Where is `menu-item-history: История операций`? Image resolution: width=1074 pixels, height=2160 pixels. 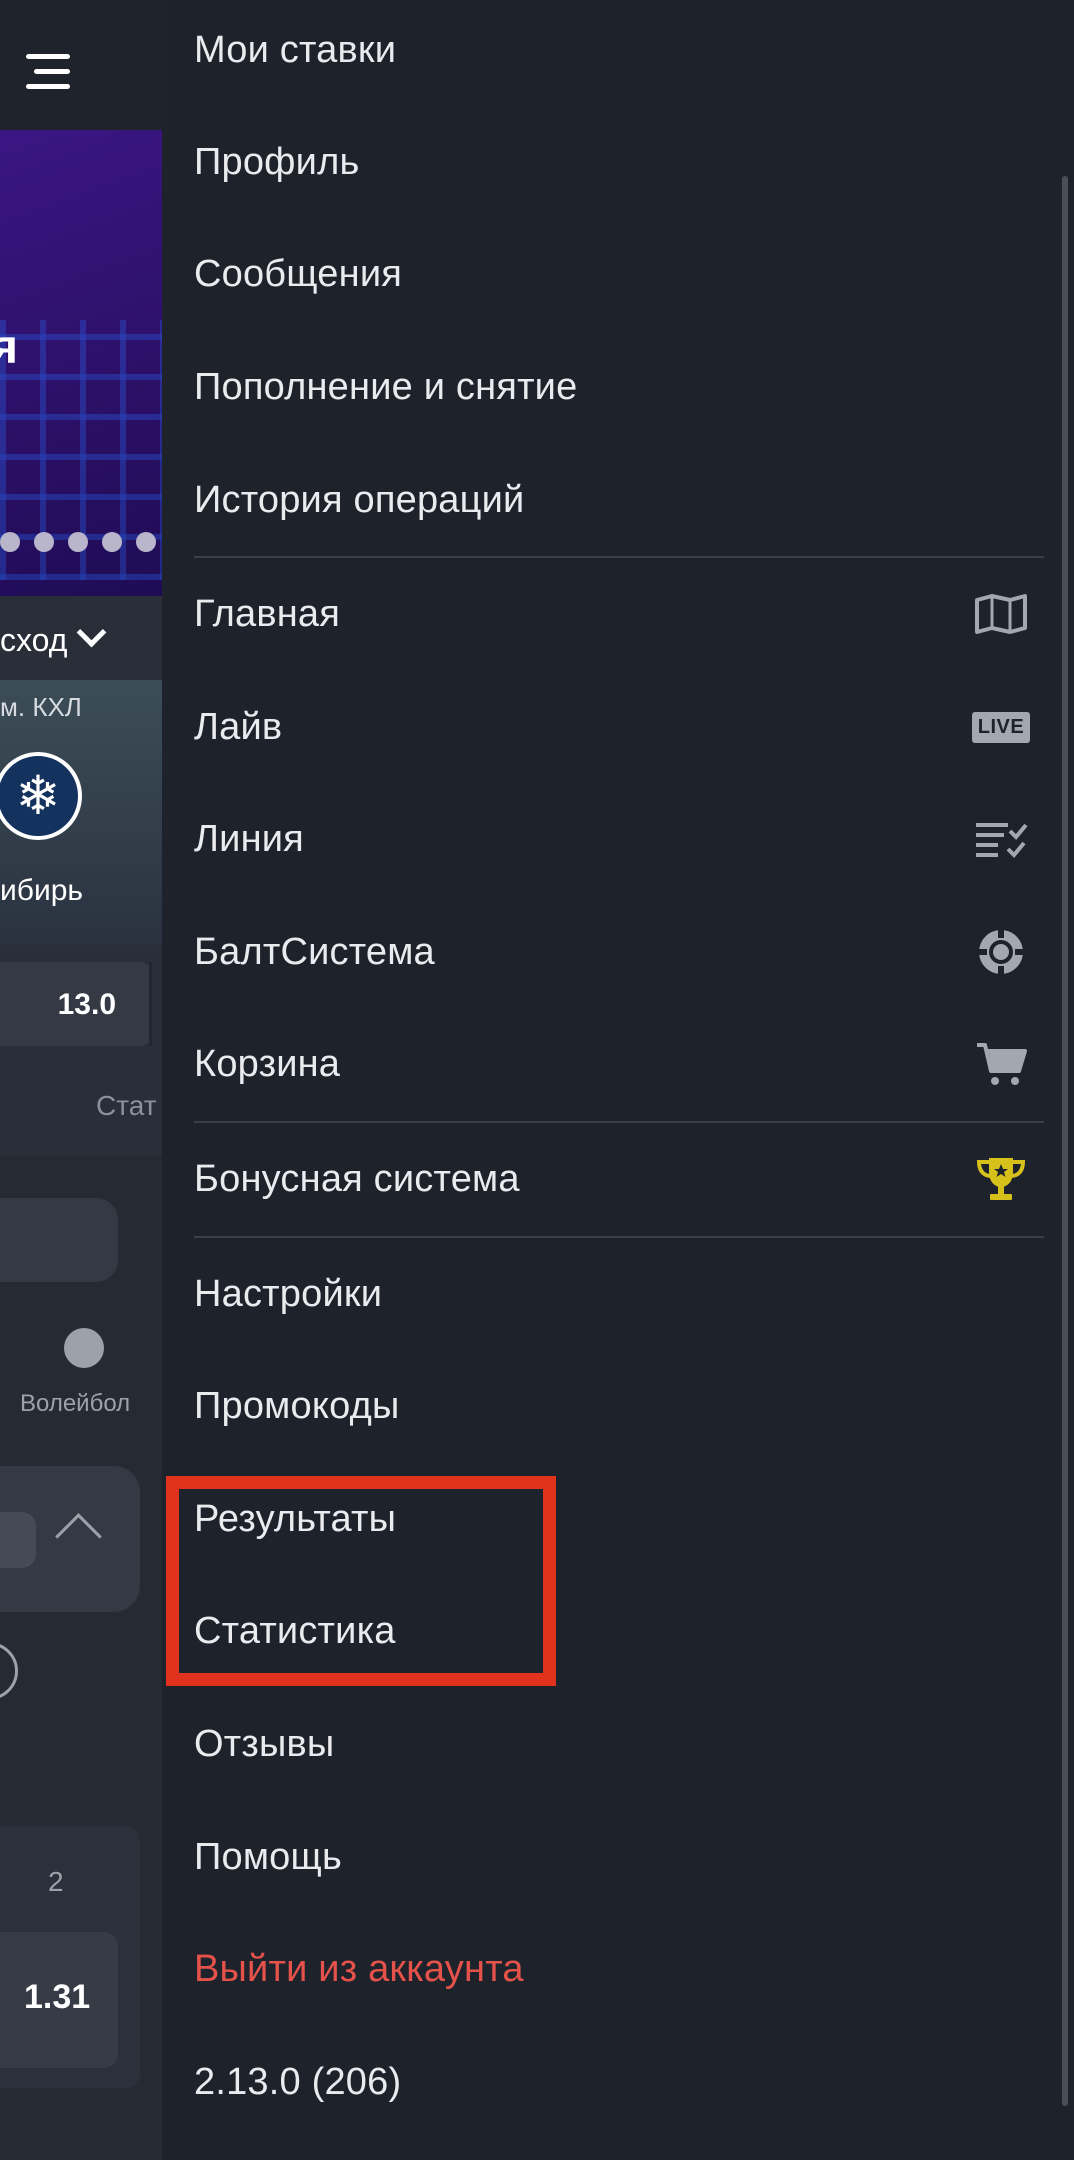
menu-item-history: История операций is located at coordinates (621, 500).